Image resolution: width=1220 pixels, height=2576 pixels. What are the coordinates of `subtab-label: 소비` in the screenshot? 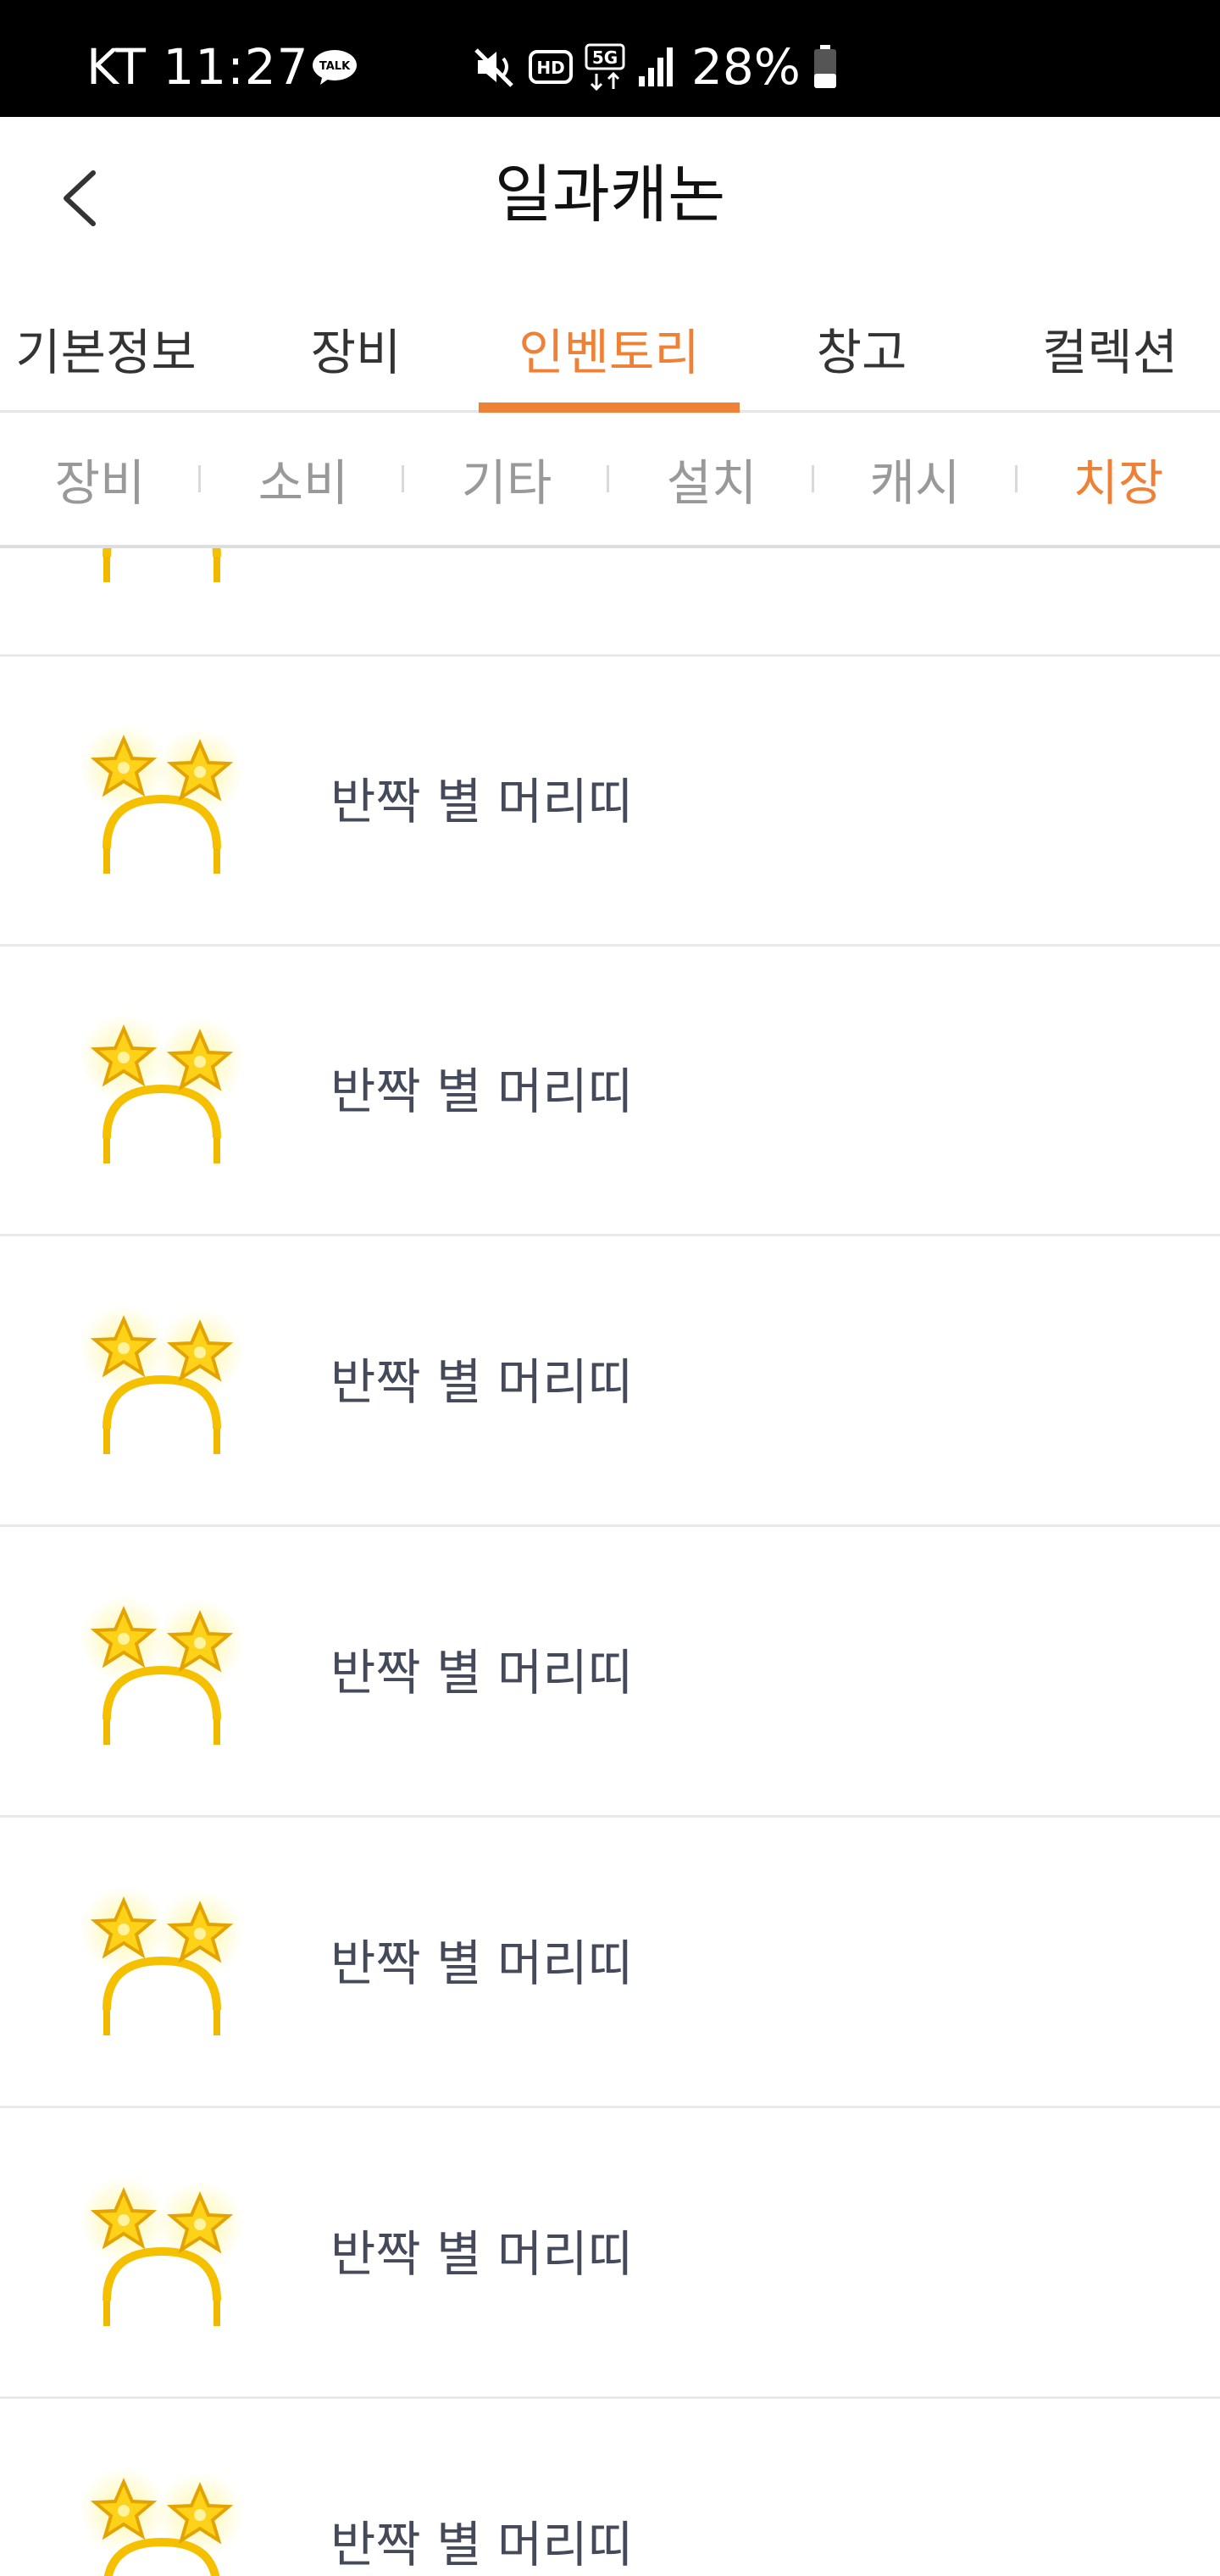 It's located at (303, 483).